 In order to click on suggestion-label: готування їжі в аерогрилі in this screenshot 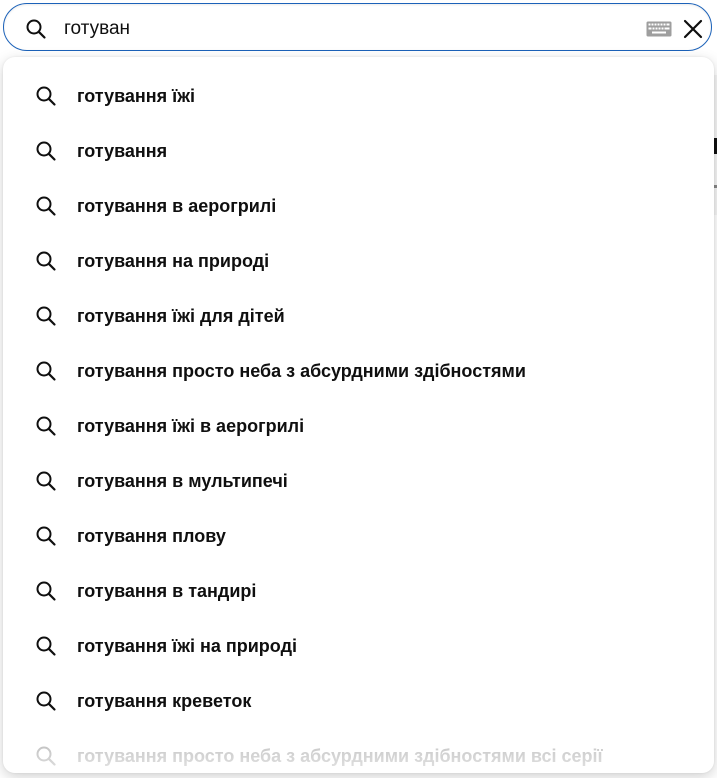, I will do `click(191, 426)`.